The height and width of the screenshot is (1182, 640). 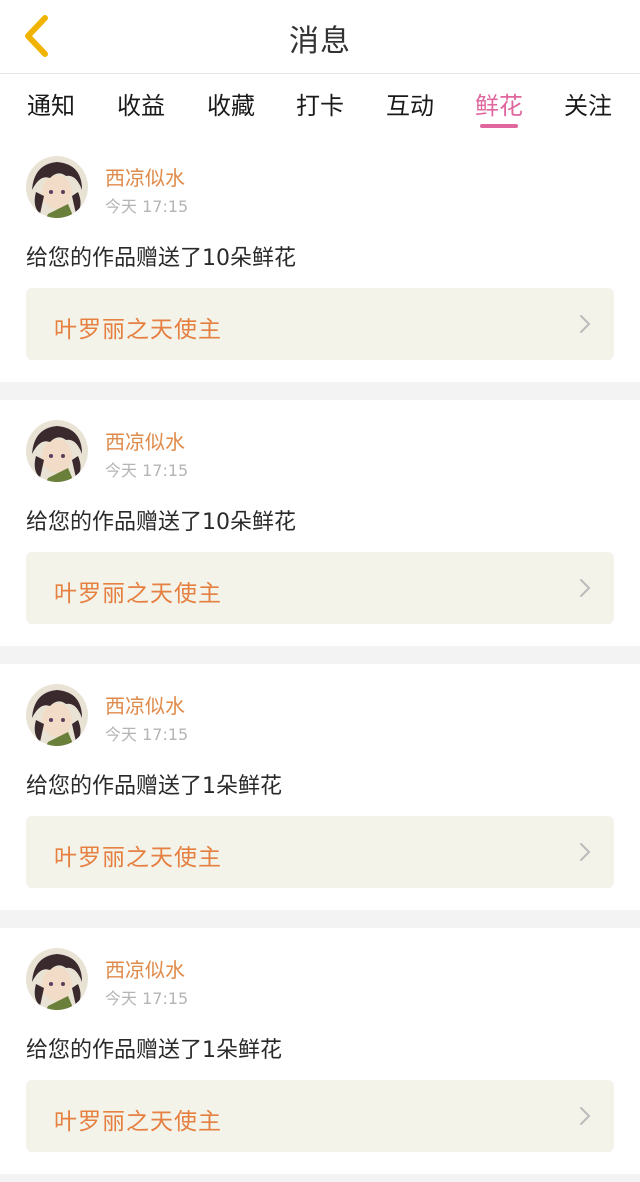 I want to click on page-title: 消息, so click(x=320, y=41).